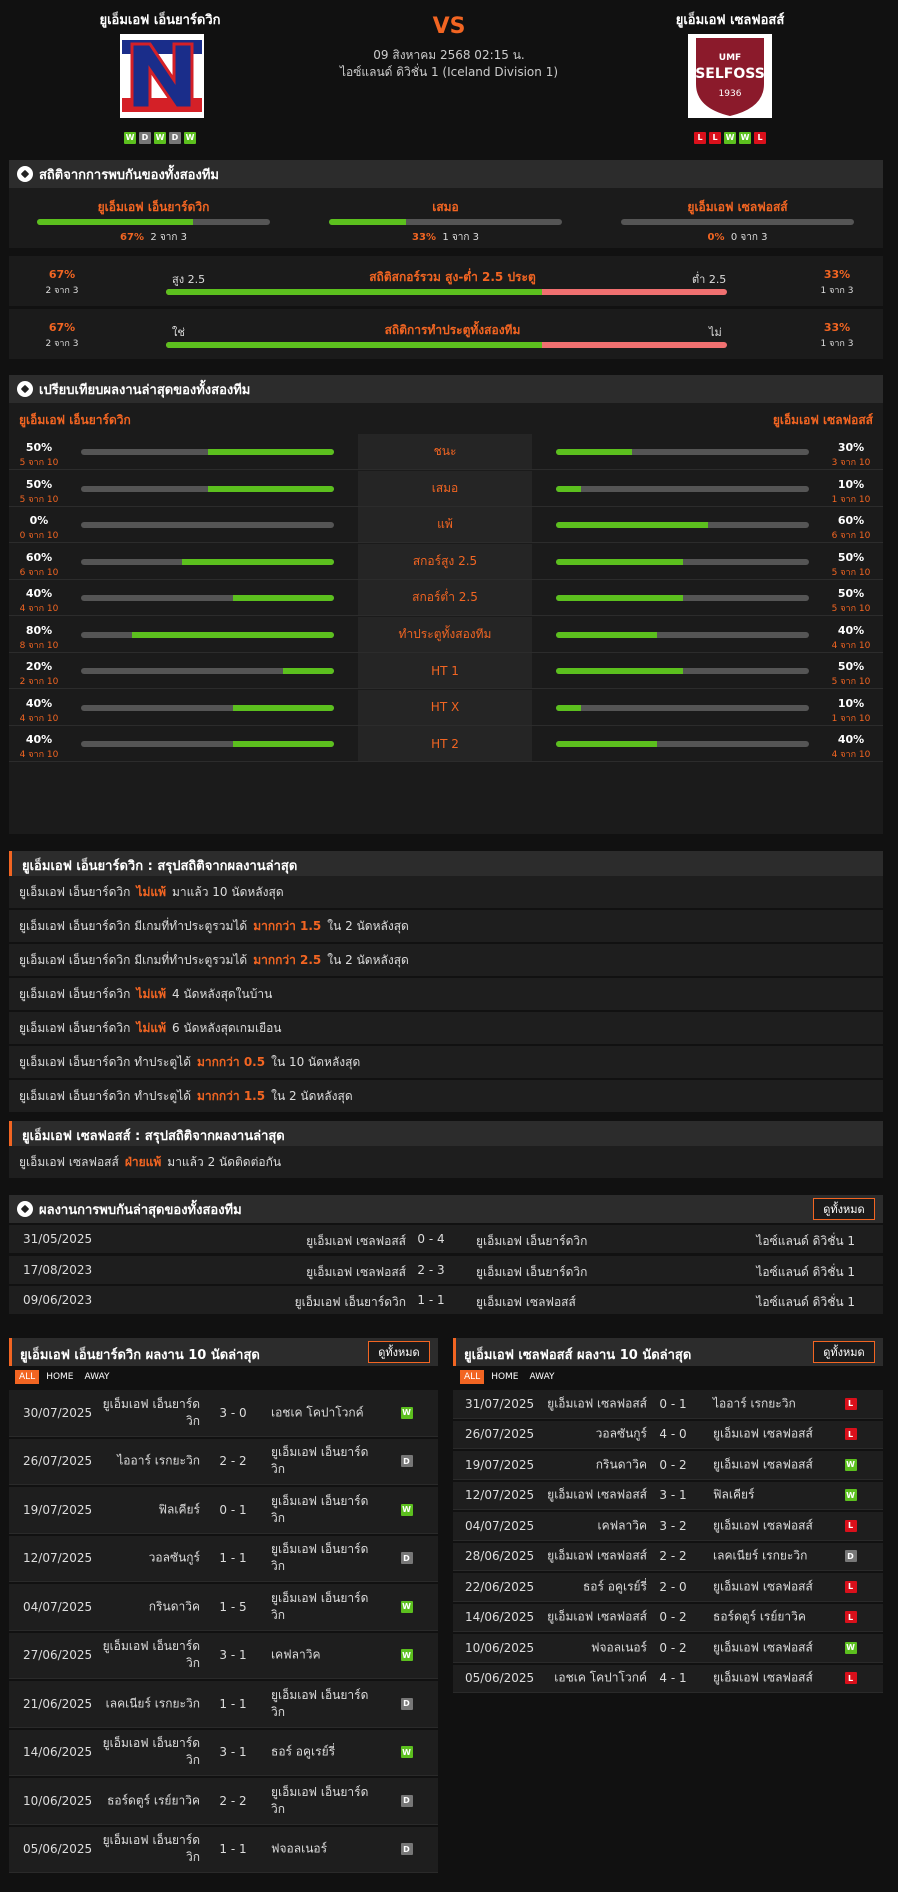  I want to click on h2h-home-pct: 67%, so click(132, 237).